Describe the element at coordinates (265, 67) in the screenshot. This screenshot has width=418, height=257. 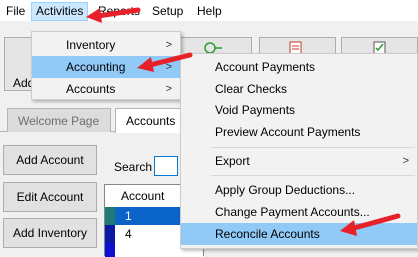
I see `menu-item-label: Account Payments` at that location.